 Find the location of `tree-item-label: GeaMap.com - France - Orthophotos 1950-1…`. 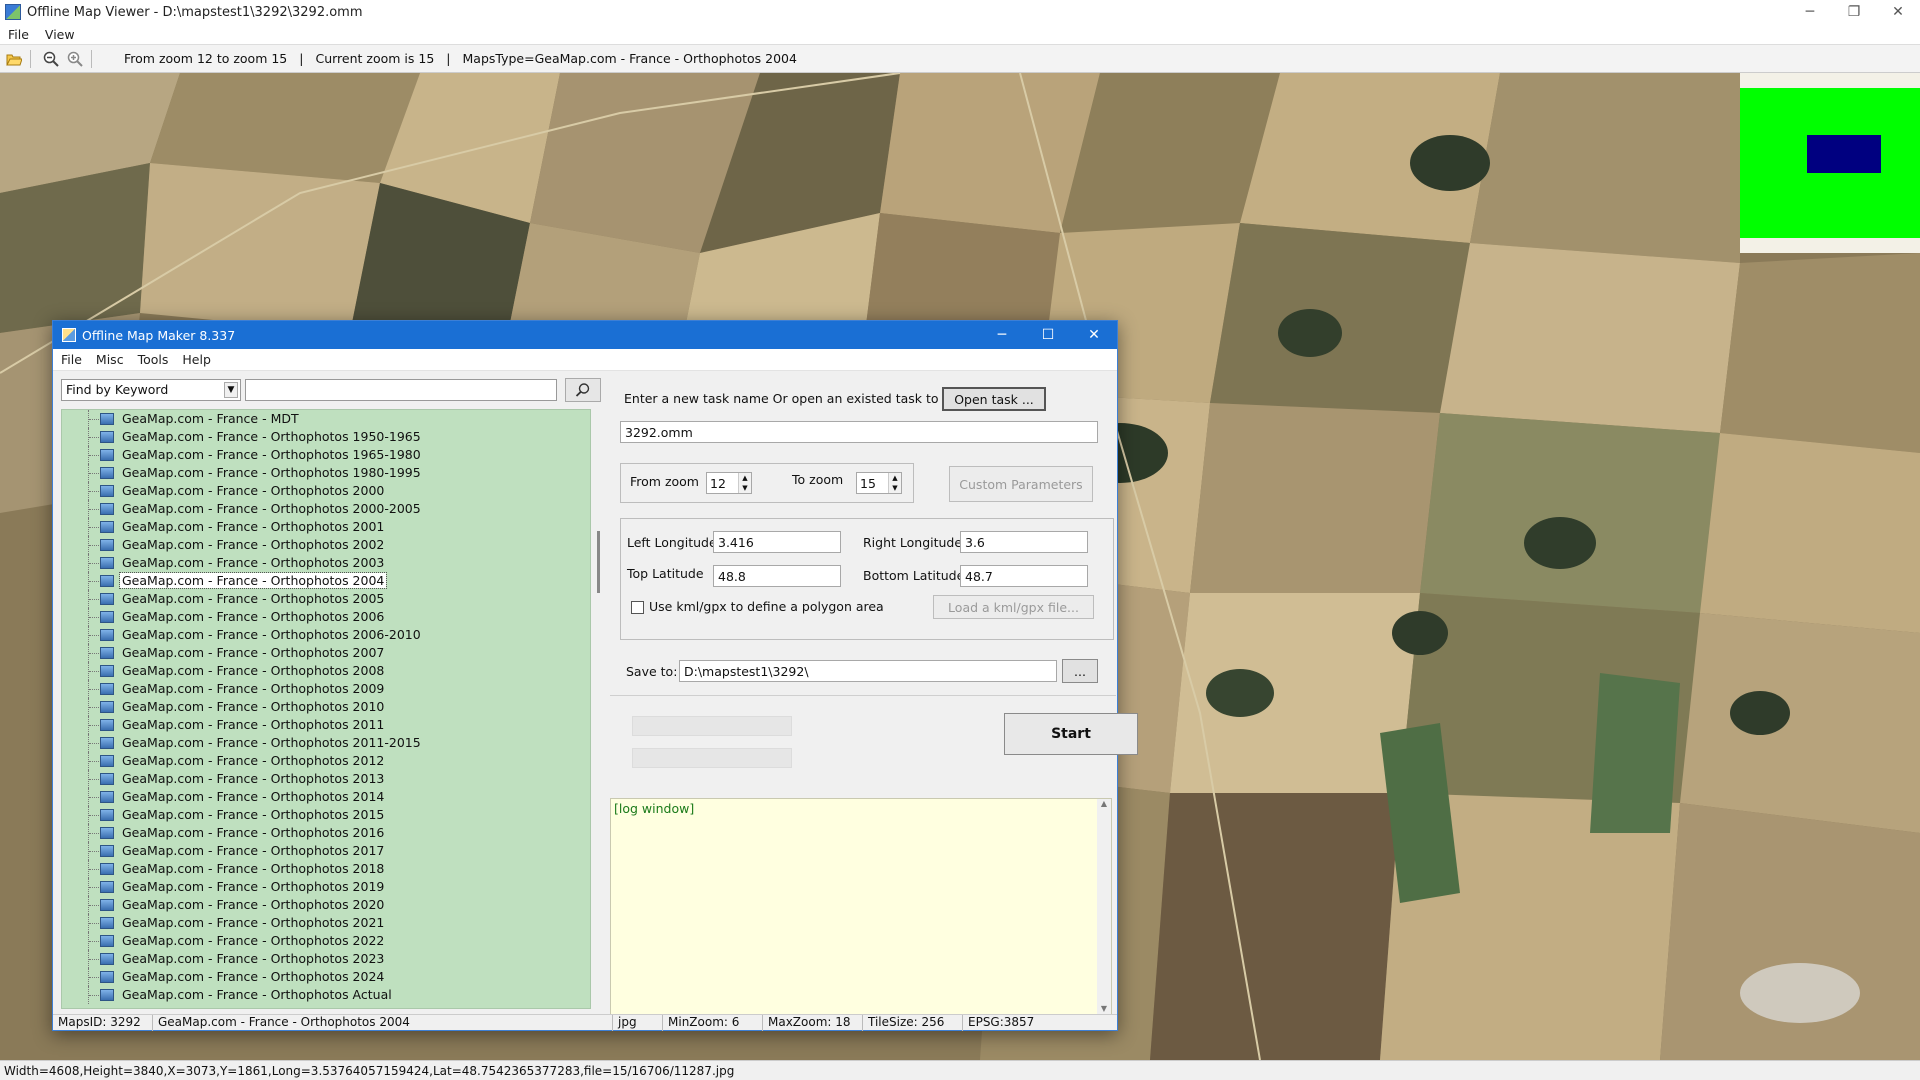

tree-item-label: GeaMap.com - France - Orthophotos 1950-1… is located at coordinates (271, 436).